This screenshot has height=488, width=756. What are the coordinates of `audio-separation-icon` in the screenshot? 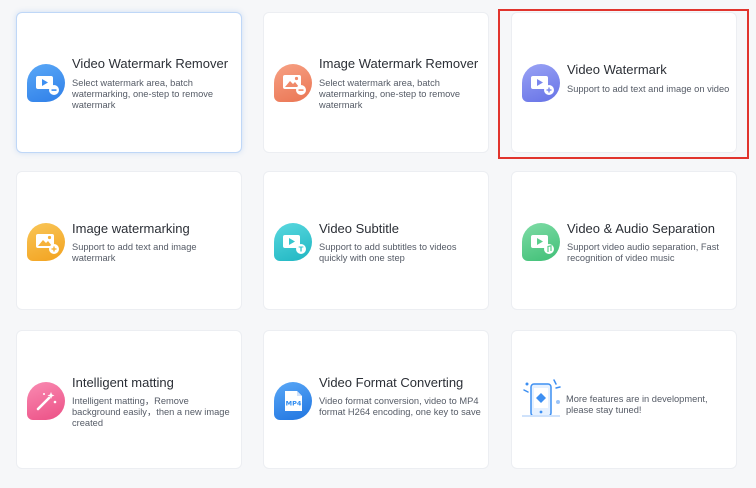 It's located at (541, 242).